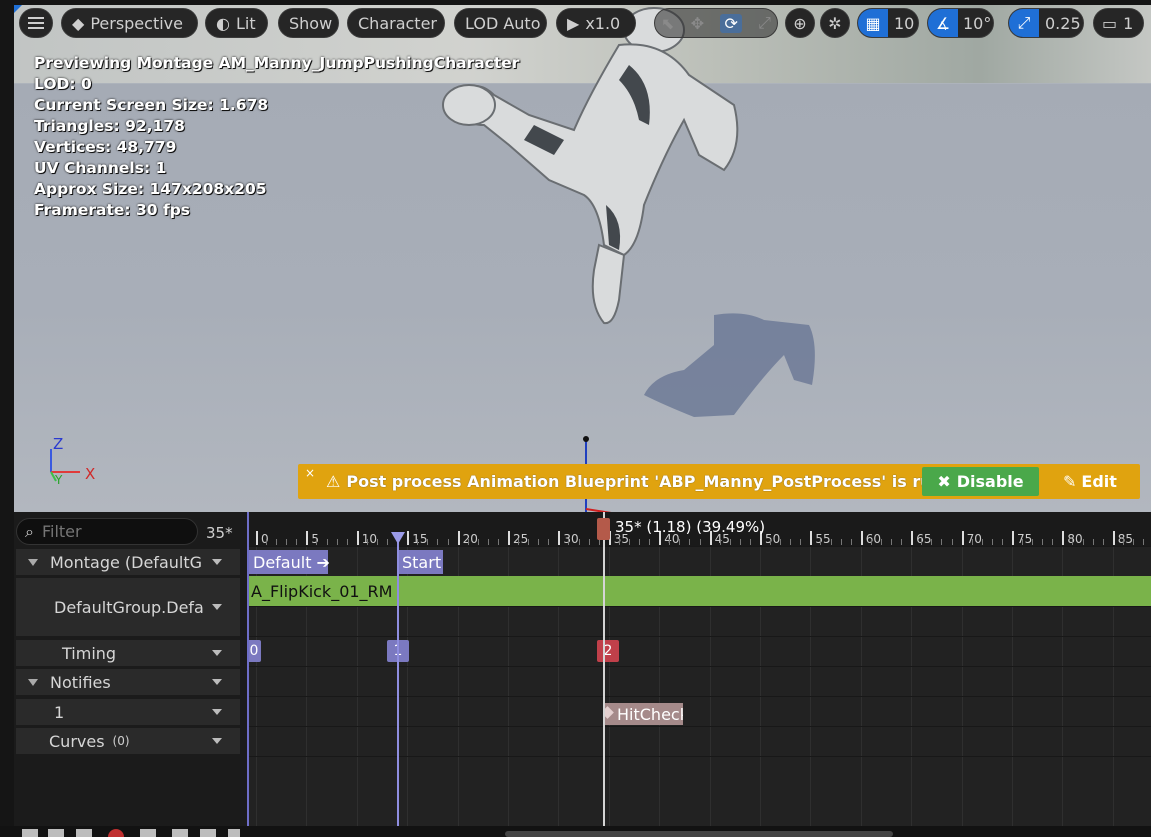 Image resolution: width=1151 pixels, height=837 pixels. I want to click on play-reverse-icon, so click(84, 833).